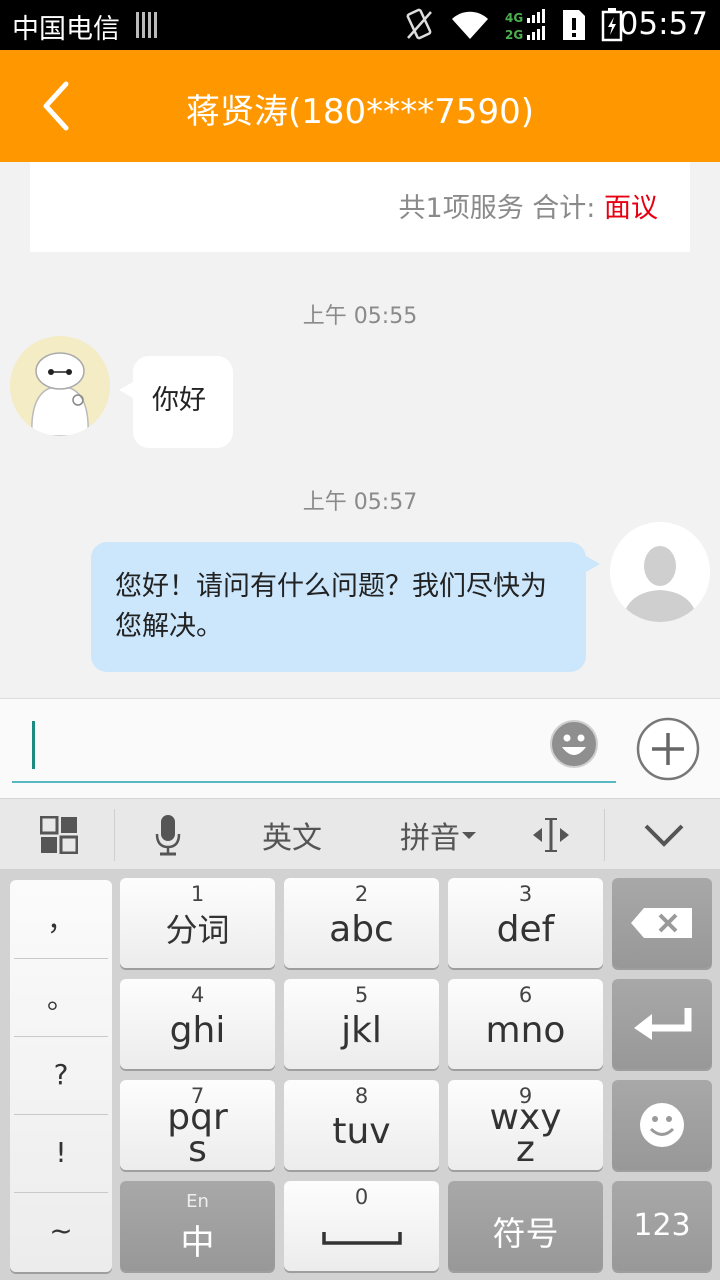 The image size is (720, 1280). I want to click on default-user-avatar-icon, so click(660, 572).